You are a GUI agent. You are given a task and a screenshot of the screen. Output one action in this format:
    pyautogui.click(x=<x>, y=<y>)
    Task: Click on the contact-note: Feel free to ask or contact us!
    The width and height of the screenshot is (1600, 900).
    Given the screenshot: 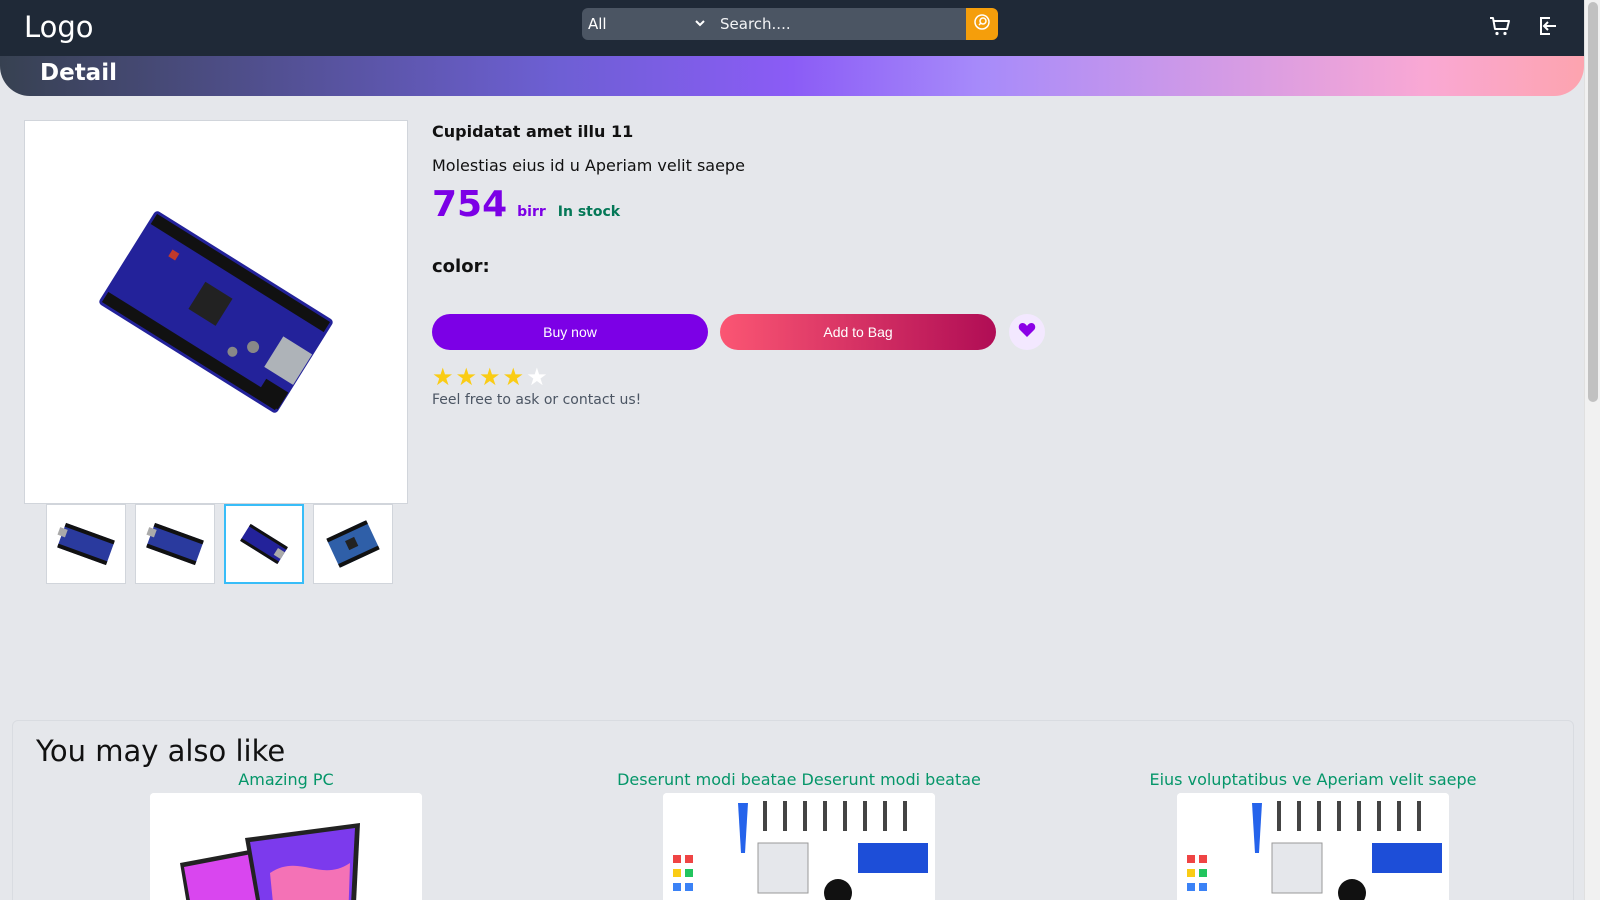 What is the action you would take?
    pyautogui.click(x=537, y=400)
    